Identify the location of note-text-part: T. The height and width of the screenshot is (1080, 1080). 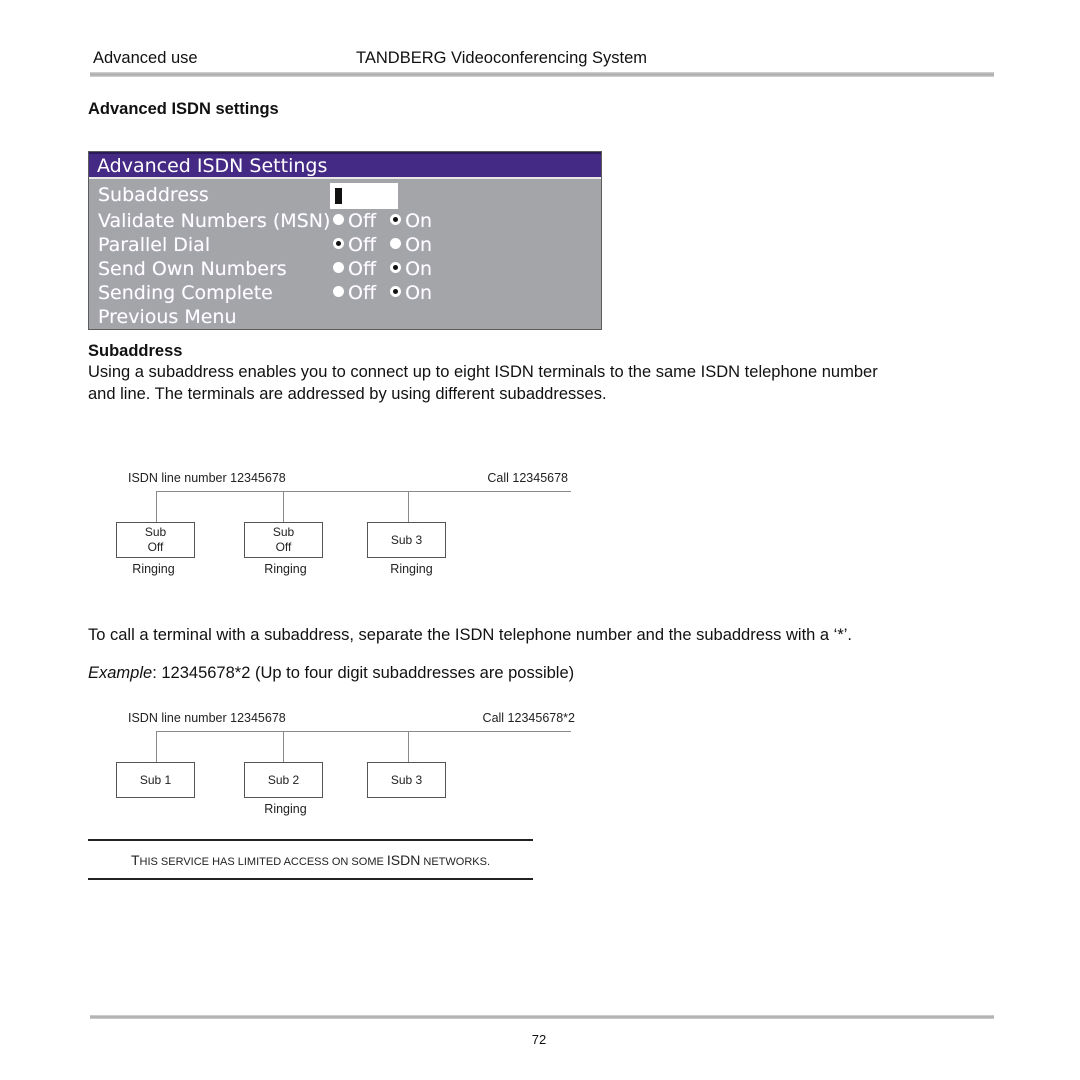
(135, 860).